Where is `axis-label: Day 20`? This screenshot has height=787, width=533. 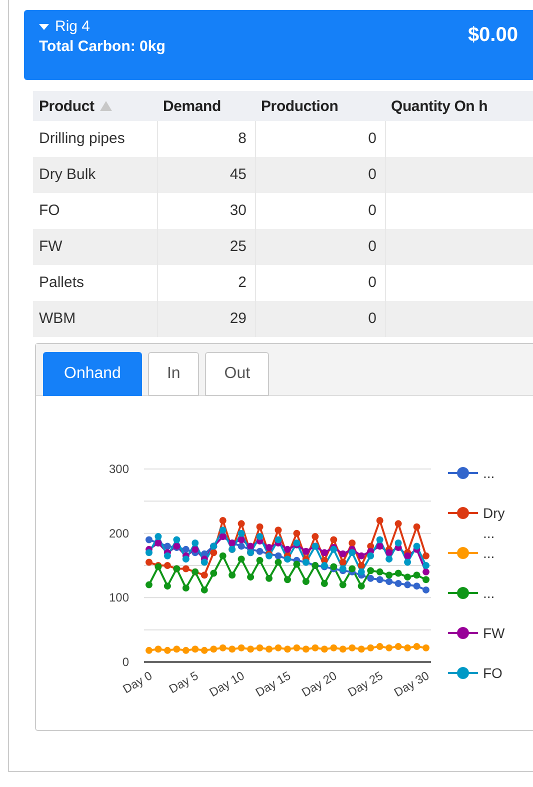
axis-label: Day 20 is located at coordinates (319, 684).